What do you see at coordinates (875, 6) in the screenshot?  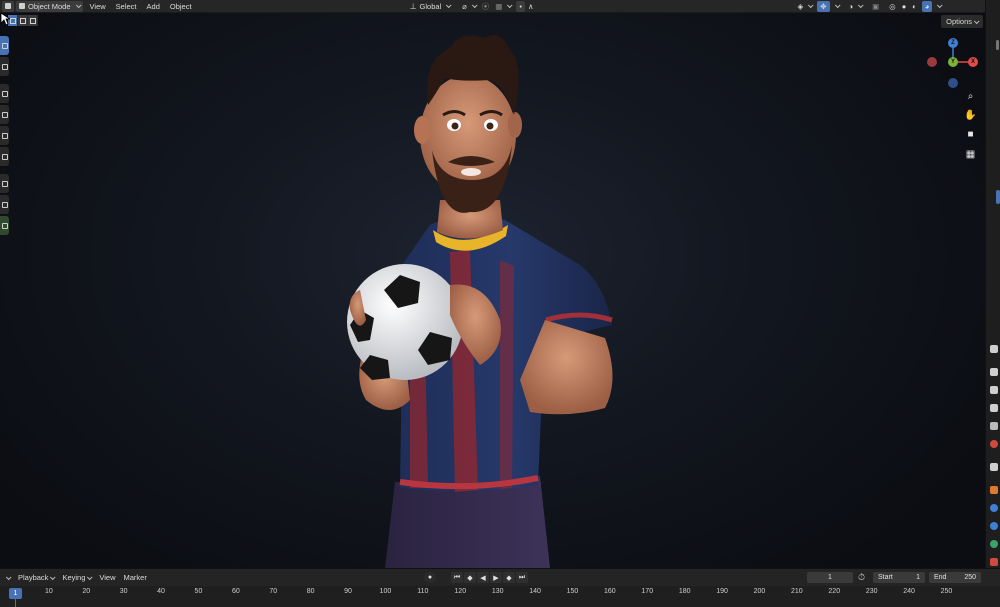 I see `xray-toggle: ▣` at bounding box center [875, 6].